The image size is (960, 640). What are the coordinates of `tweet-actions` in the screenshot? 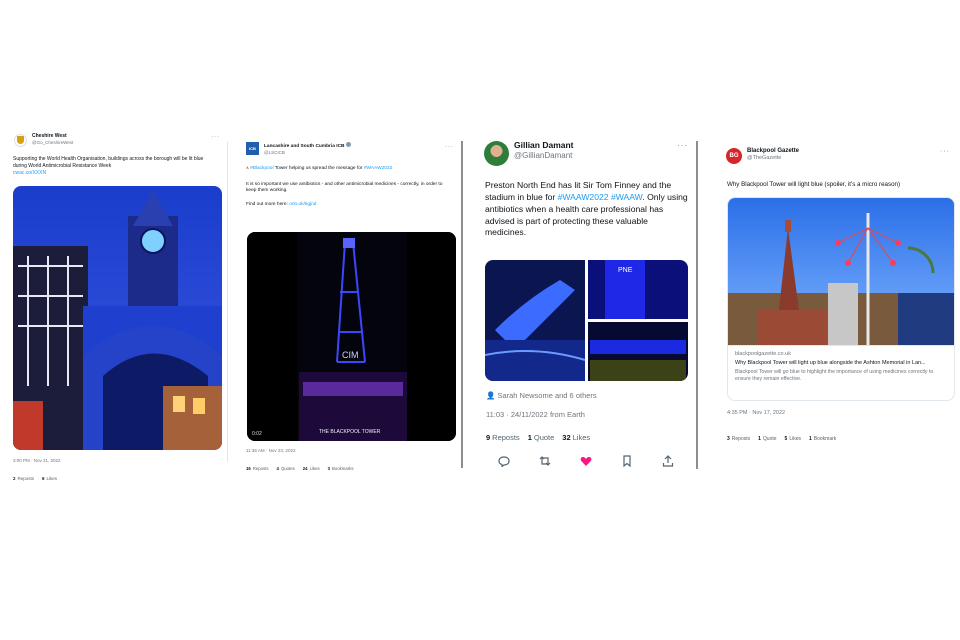 It's located at (588, 462).